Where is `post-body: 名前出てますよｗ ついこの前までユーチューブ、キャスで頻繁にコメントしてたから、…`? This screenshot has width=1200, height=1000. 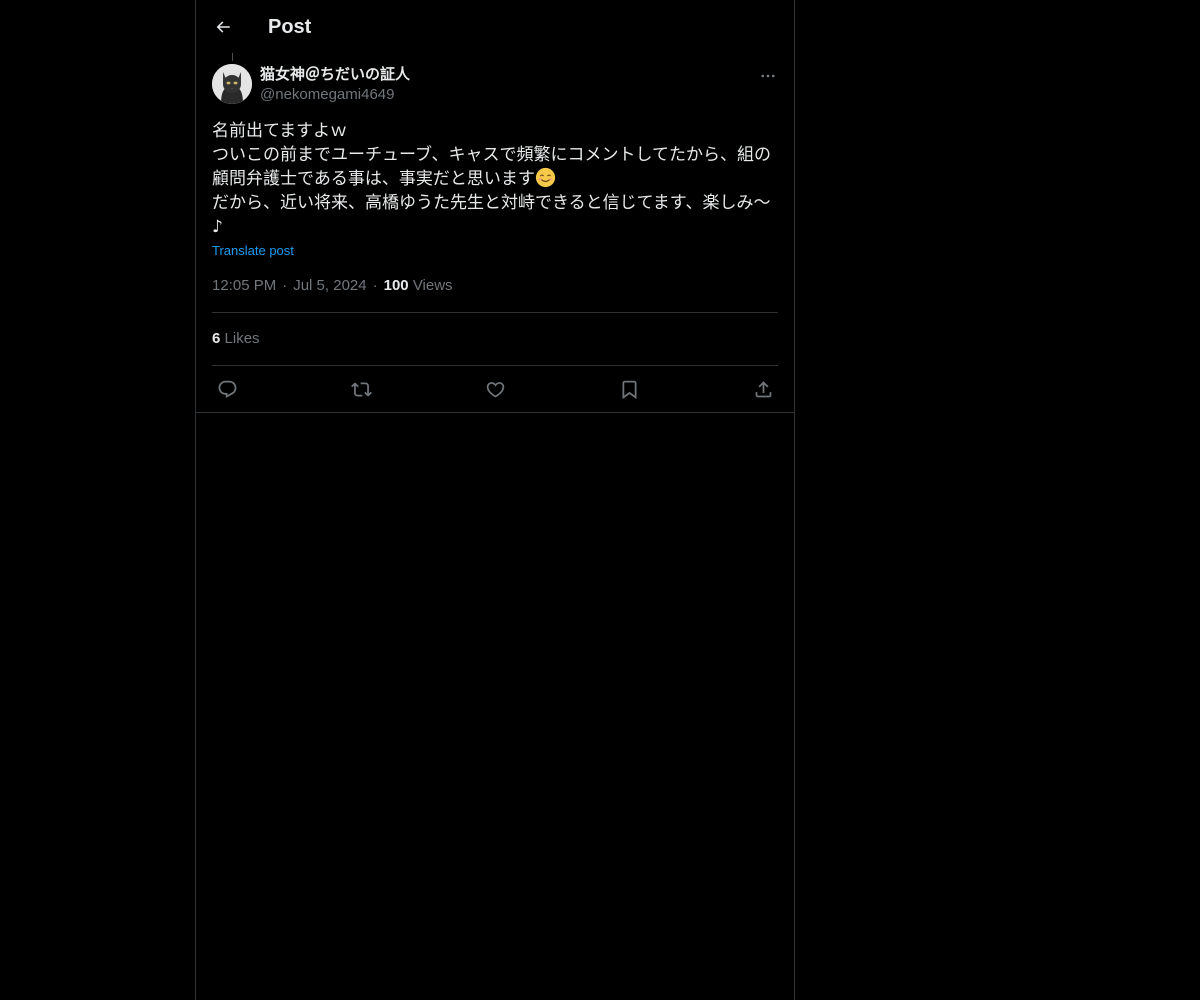
post-body: 名前出てますよｗ ついこの前までユーチューブ、キャスで頻繁にコメントしてたから、… is located at coordinates (495, 179).